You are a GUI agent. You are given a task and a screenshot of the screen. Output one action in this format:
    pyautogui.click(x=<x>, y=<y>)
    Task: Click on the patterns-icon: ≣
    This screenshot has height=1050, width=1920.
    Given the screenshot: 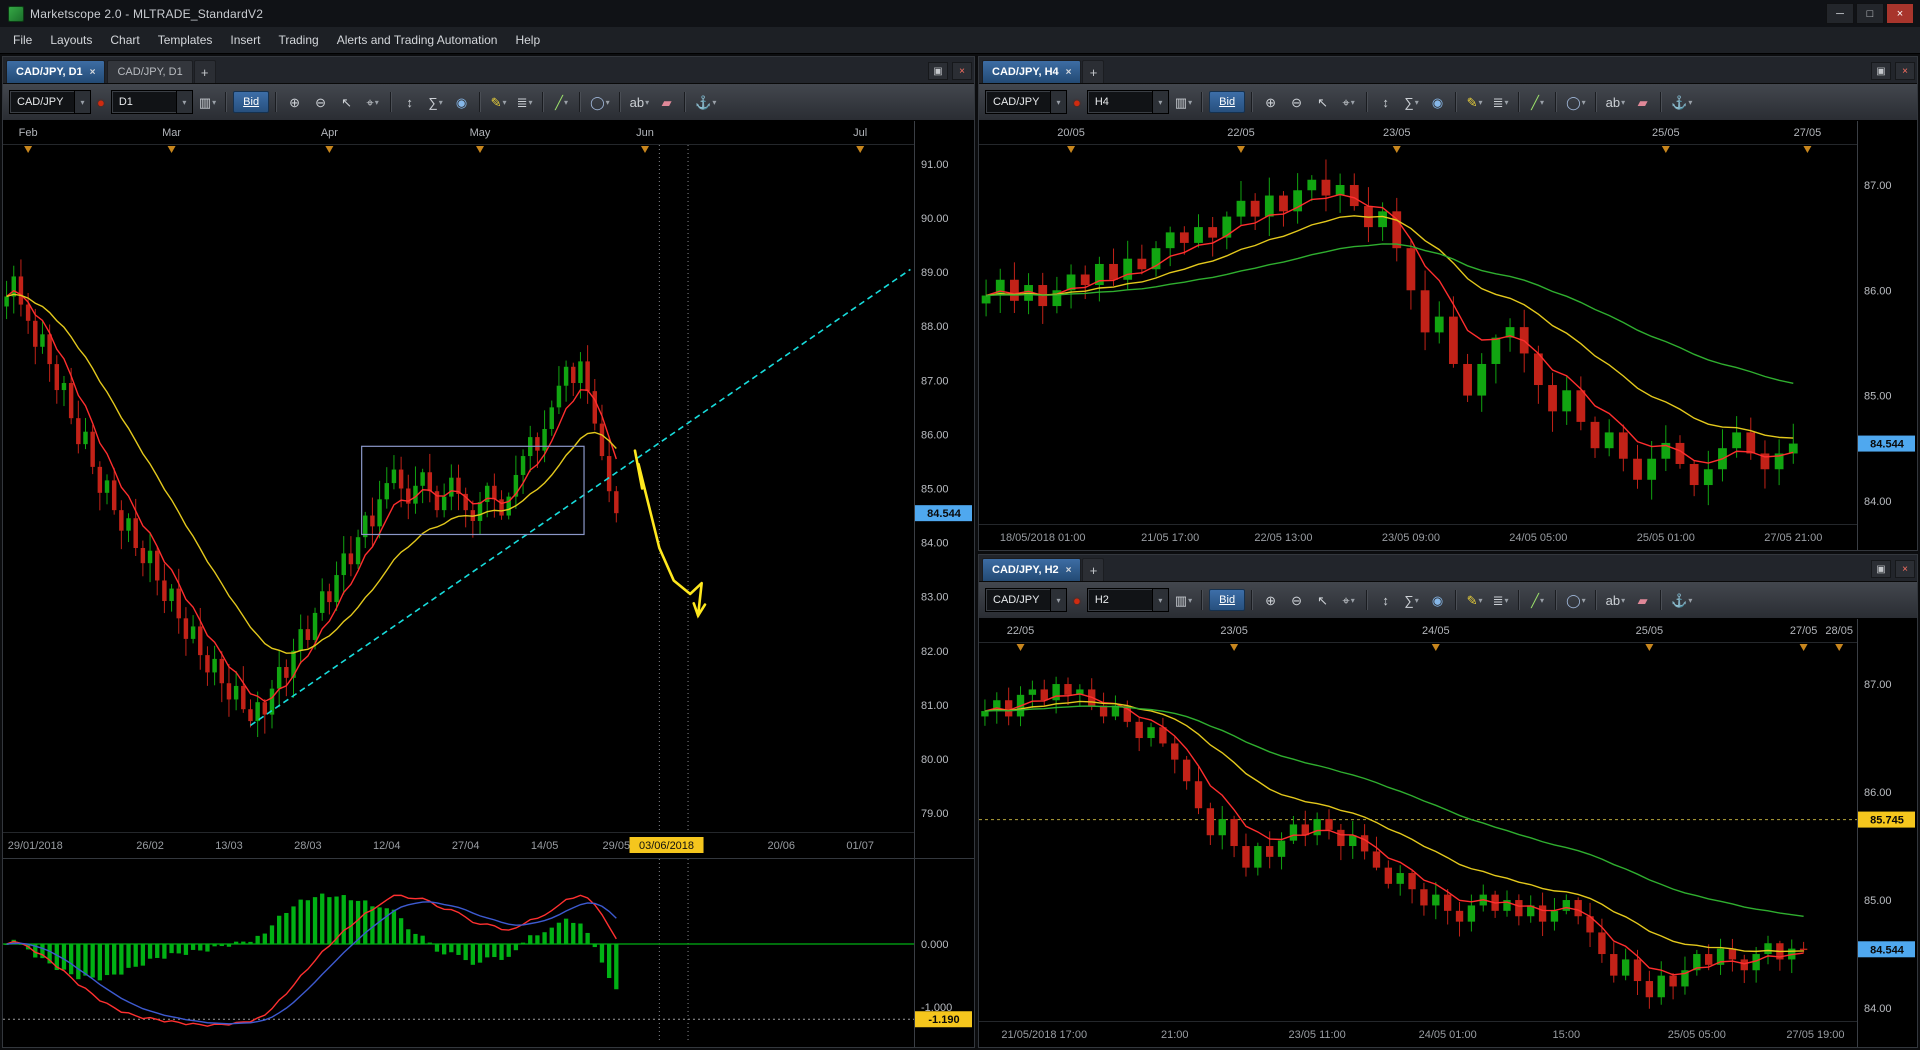 What is the action you would take?
    pyautogui.click(x=1498, y=600)
    